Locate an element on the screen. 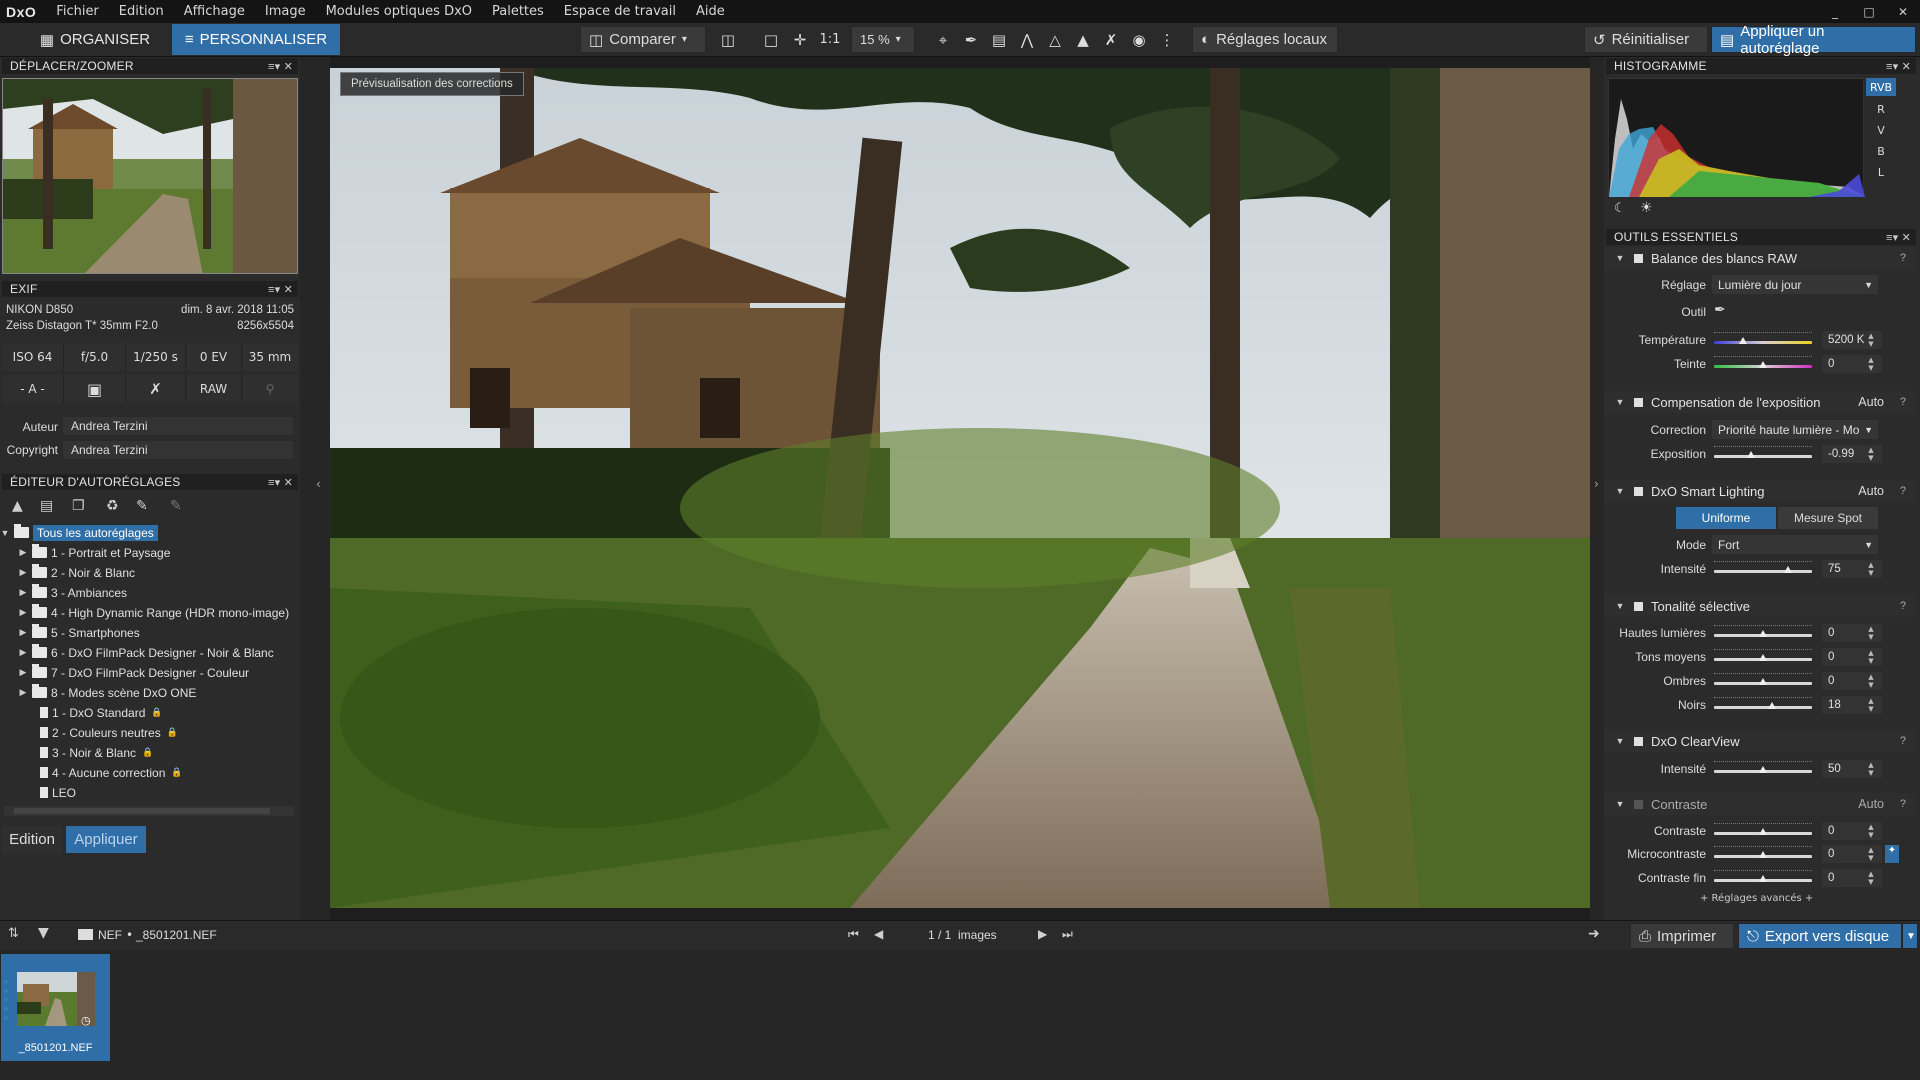  moire-icon: ⋮ is located at coordinates (1167, 40).